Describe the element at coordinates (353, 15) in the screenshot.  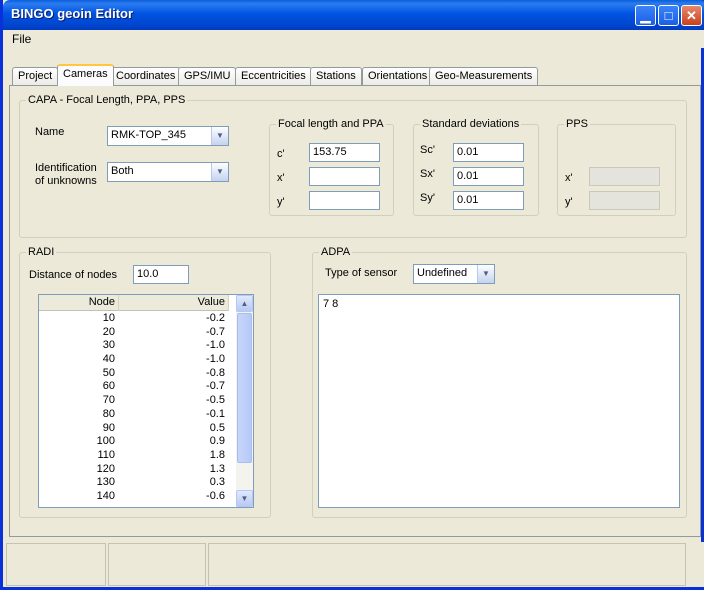
I see `title-bar: BINGO geoin Editor ▁ □ ✕` at that location.